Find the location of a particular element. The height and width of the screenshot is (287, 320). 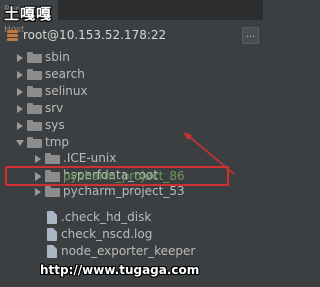

annotation-arrow-icon is located at coordinates (209, 153).